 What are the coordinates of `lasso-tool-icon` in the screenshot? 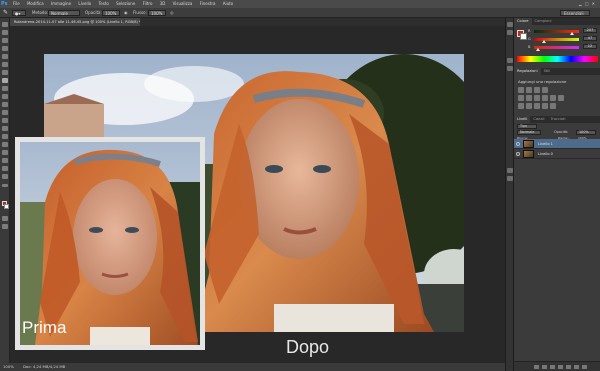 It's located at (5, 40).